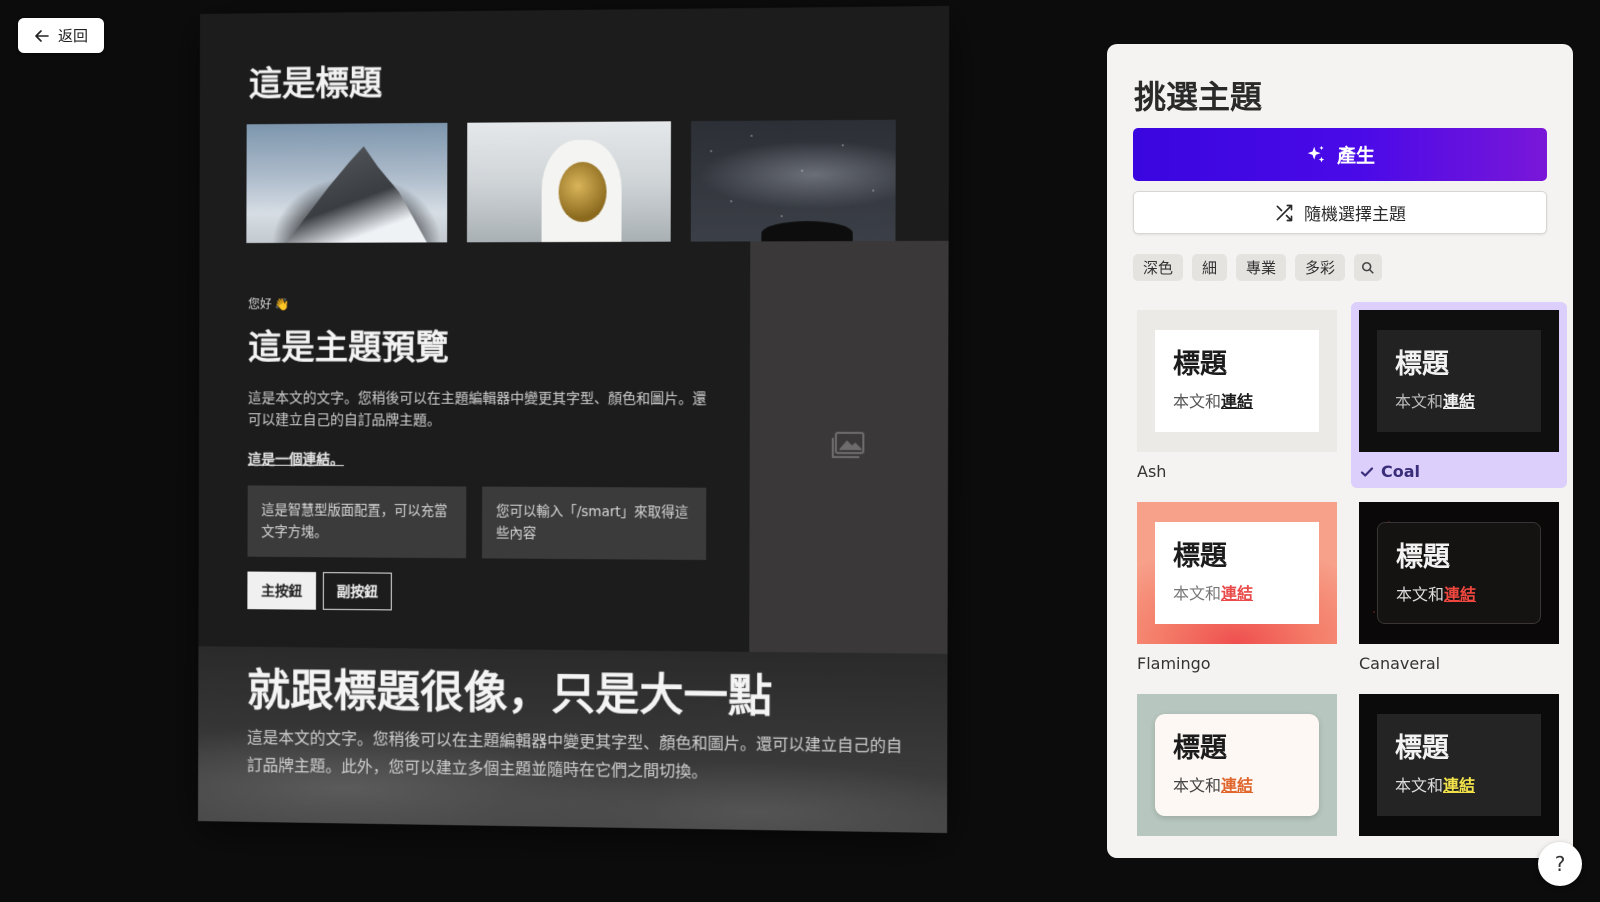  Describe the element at coordinates (357, 522) in the screenshot. I see `smart-layout-box: 這是智慧型版面配置，可以充當文字方塊。` at that location.